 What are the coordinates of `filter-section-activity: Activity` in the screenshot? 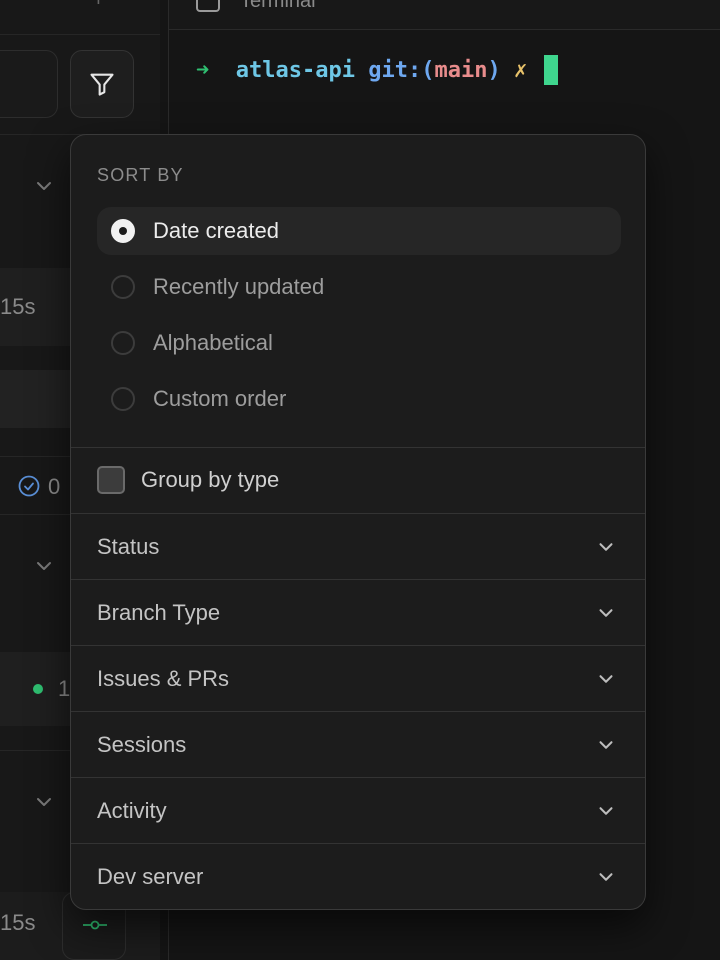 It's located at (358, 811).